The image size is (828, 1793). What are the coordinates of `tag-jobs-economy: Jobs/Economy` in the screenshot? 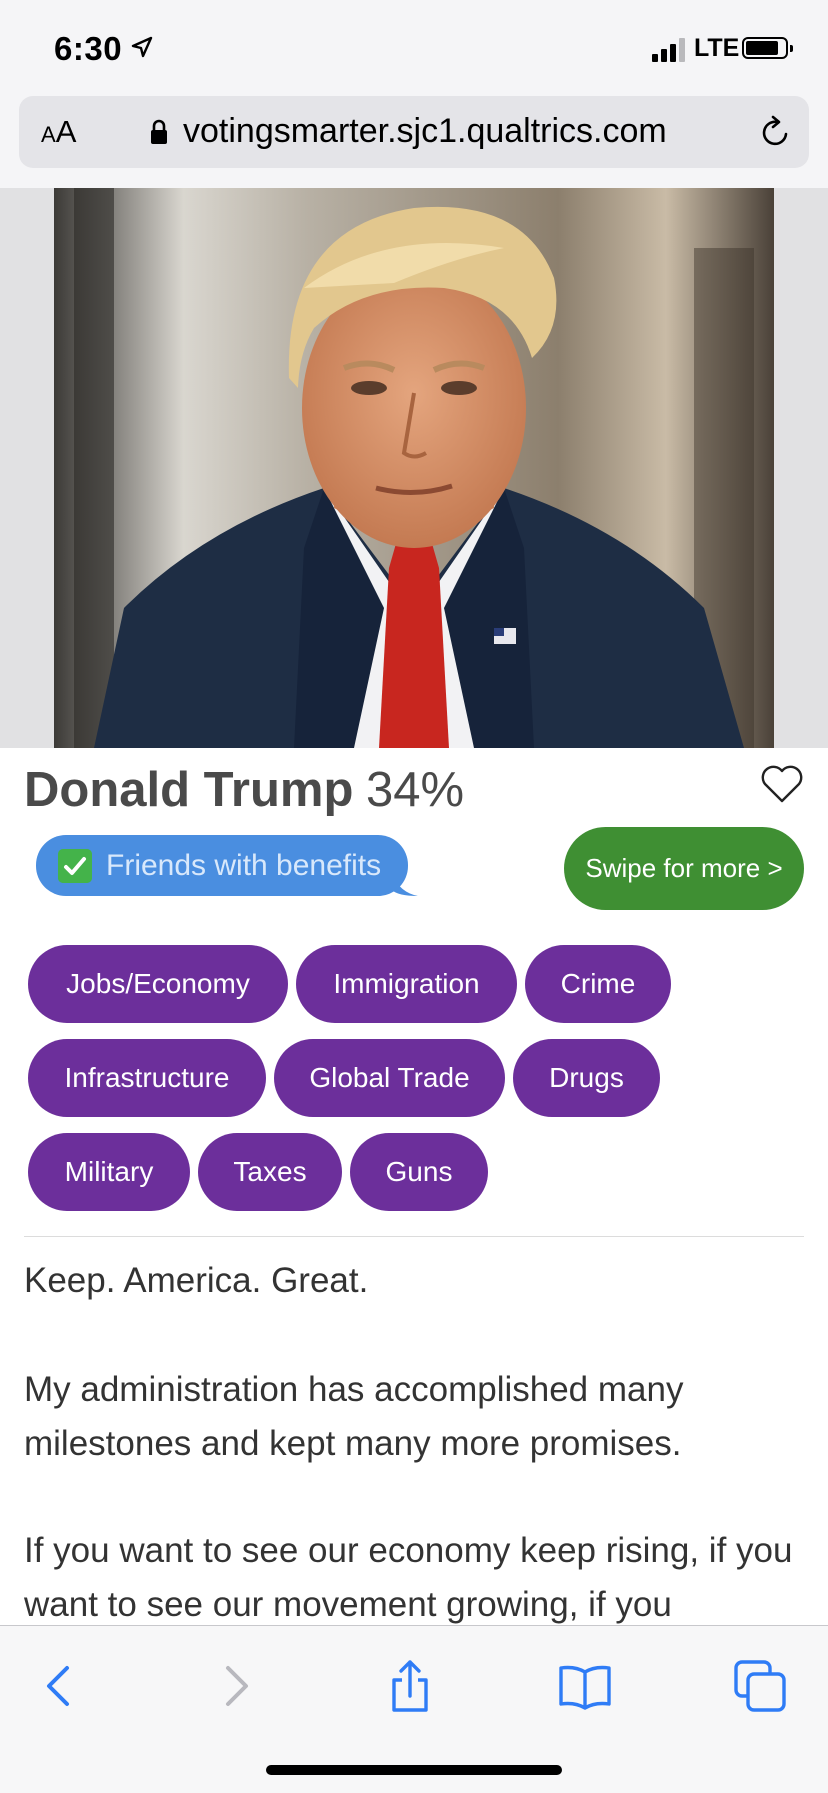 It's located at (158, 984).